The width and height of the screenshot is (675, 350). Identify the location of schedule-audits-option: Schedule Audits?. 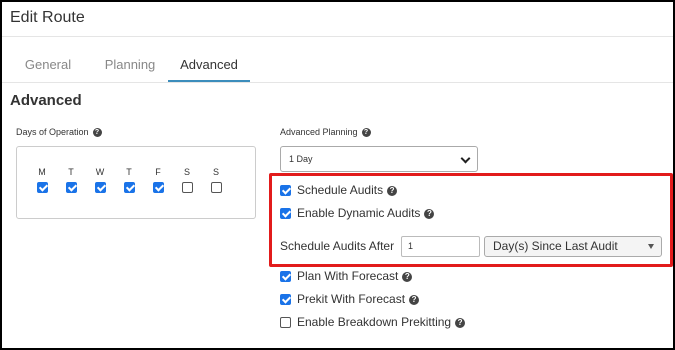
(339, 190).